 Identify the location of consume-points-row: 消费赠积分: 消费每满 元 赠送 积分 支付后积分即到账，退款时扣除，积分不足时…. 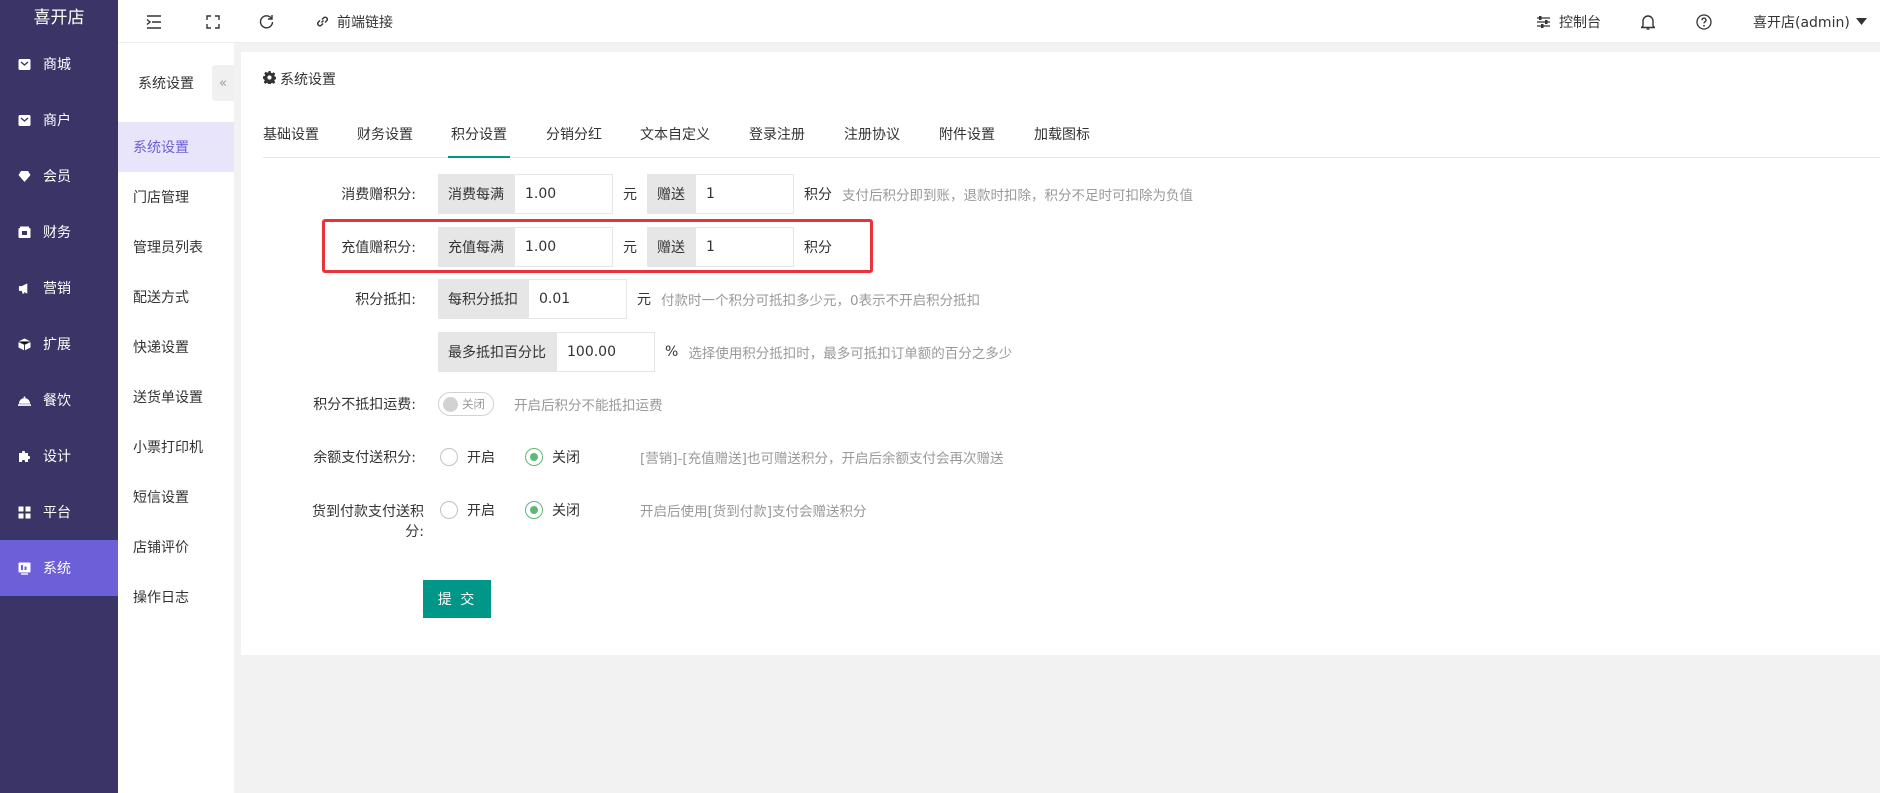
(1060, 194).